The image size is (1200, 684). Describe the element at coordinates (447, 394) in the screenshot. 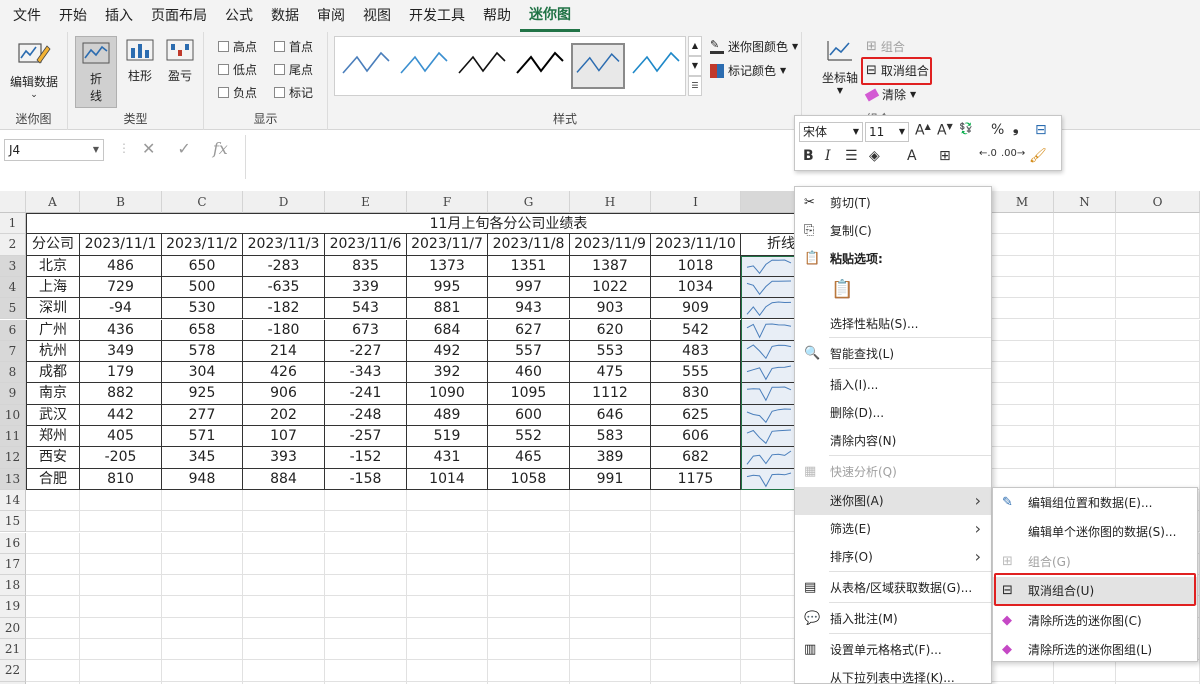

I see `table-cell: 1090` at that location.